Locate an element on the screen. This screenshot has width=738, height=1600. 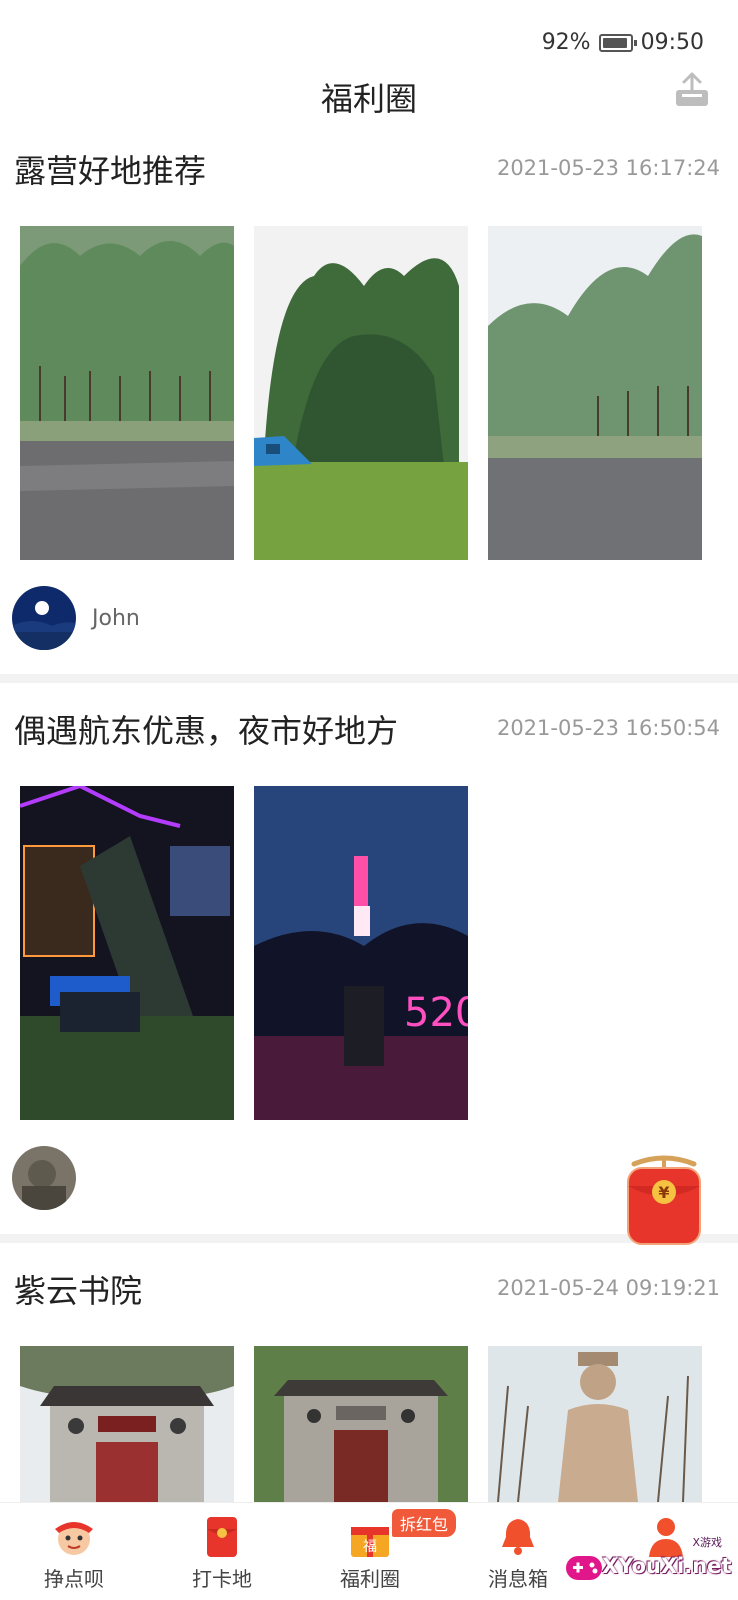
fu-gift-icon: 福 is located at coordinates (370, 1542).